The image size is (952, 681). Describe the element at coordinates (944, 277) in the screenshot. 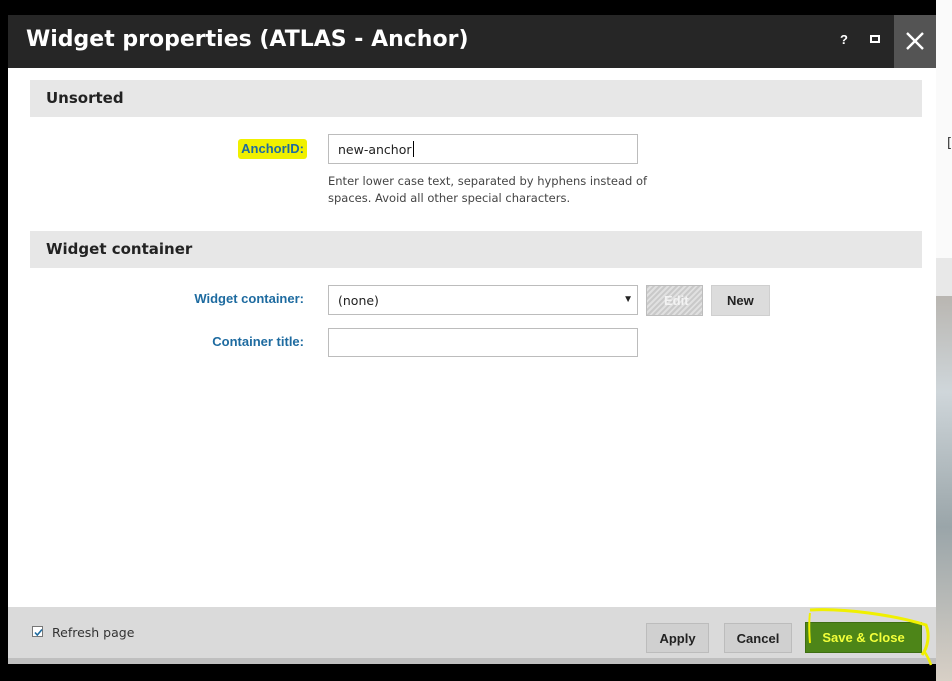

I see `background-page-band` at that location.